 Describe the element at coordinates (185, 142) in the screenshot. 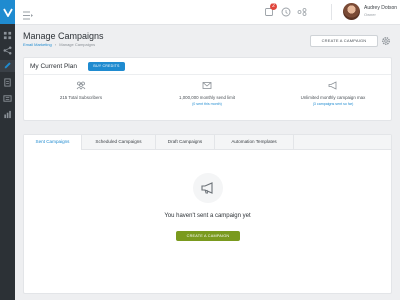

I see `tab-draft-campaigns: Draft Campaigns` at that location.